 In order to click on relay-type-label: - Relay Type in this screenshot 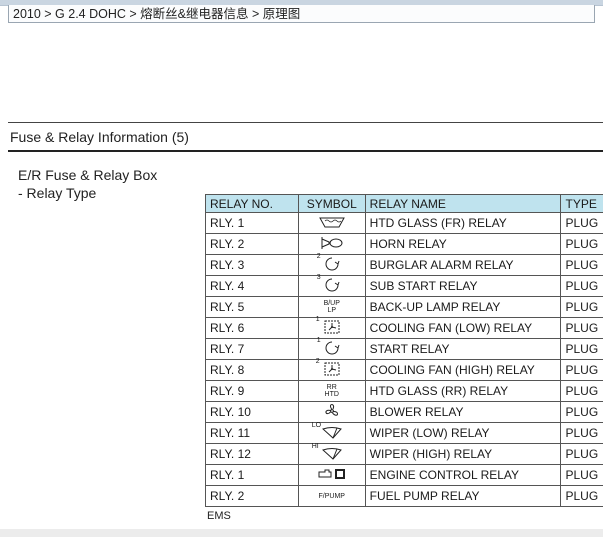, I will do `click(57, 193)`.